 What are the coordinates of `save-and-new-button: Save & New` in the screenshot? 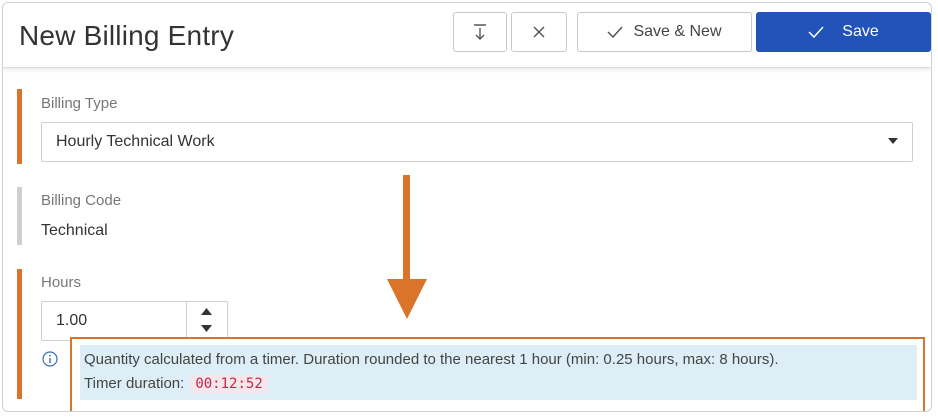 It's located at (664, 32).